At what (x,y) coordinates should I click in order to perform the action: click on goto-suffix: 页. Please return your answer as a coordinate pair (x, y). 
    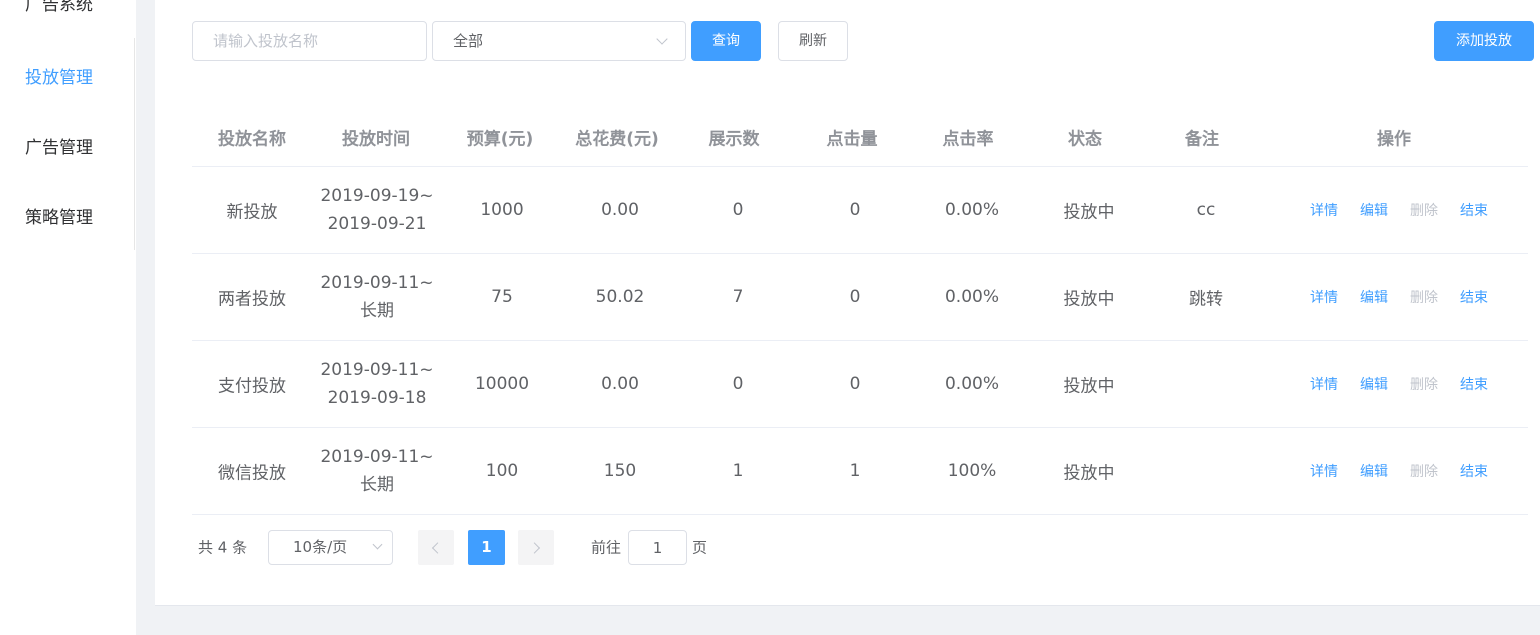
    Looking at the image, I should click on (700, 547).